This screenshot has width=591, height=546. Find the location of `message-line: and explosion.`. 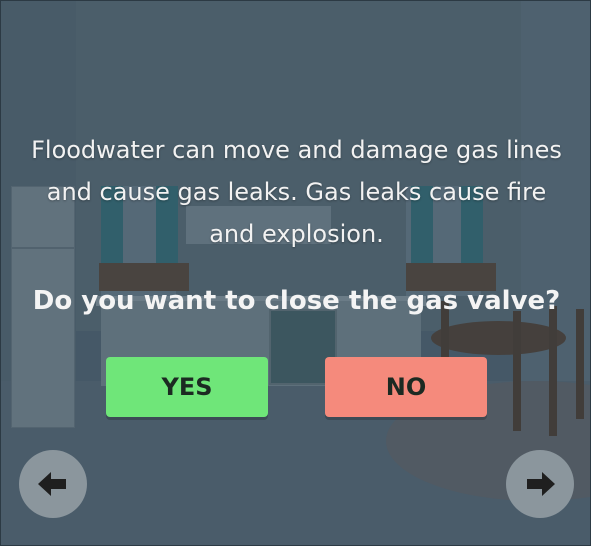

message-line: and explosion. is located at coordinates (296, 234).